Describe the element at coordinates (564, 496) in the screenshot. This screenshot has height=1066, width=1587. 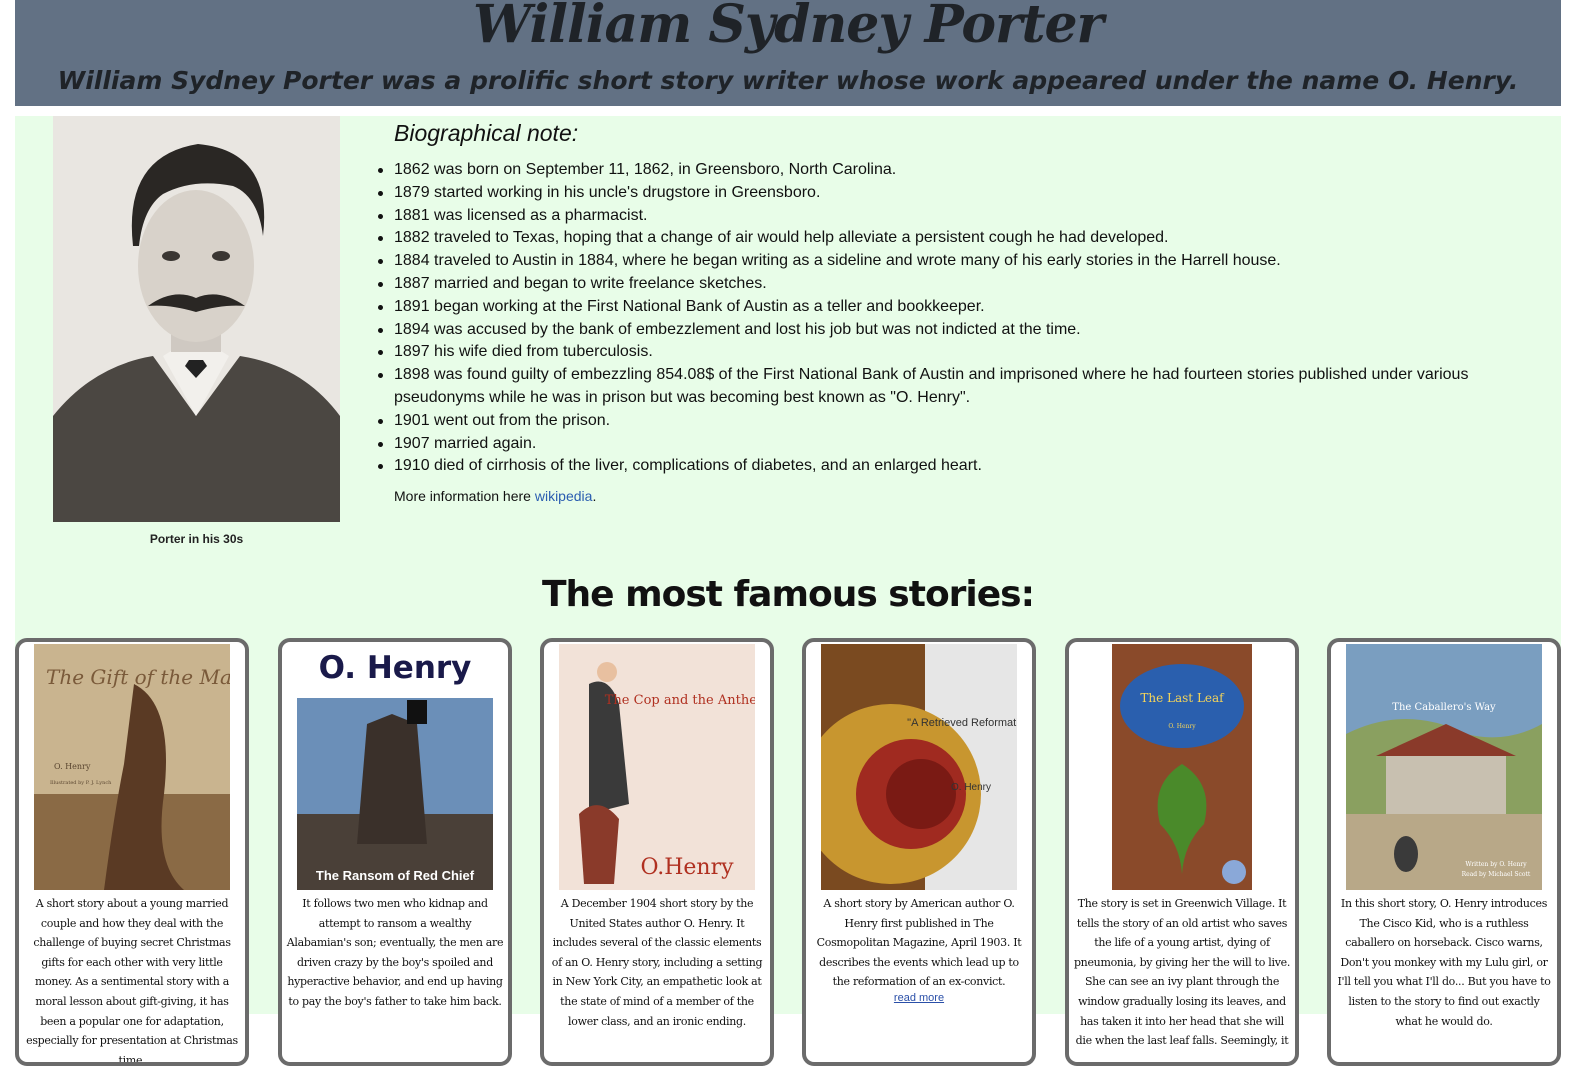
I see `wikipedia-link: wikipedia` at that location.